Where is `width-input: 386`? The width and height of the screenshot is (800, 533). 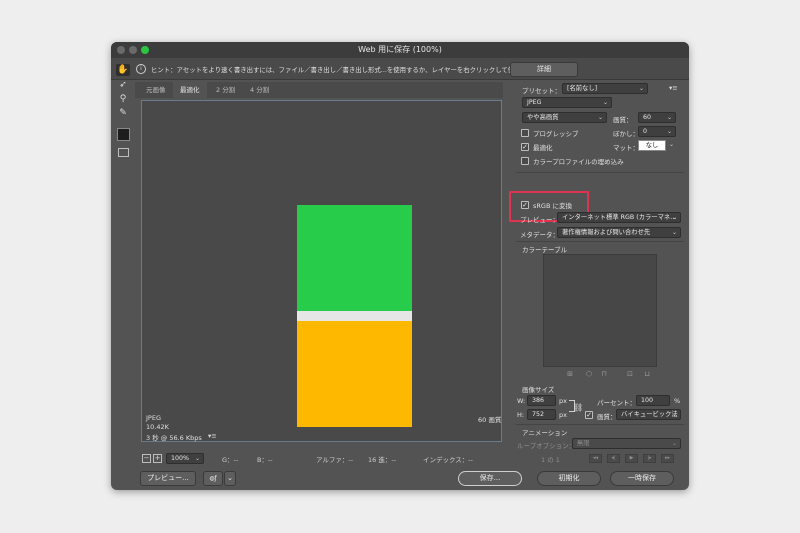
width-input: 386 is located at coordinates (541, 400).